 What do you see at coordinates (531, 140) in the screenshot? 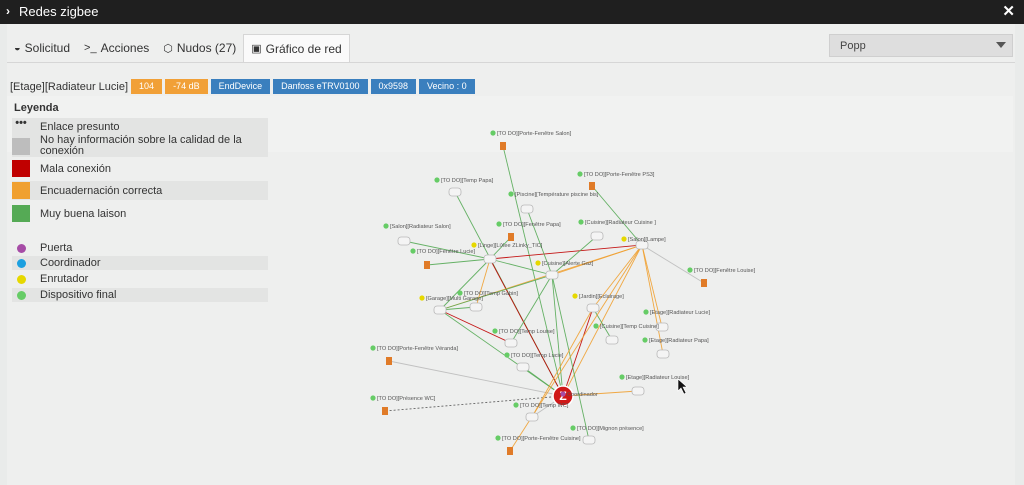
I see `graph-node: [TO DO][Porte-Fenêtre Salon]` at bounding box center [531, 140].